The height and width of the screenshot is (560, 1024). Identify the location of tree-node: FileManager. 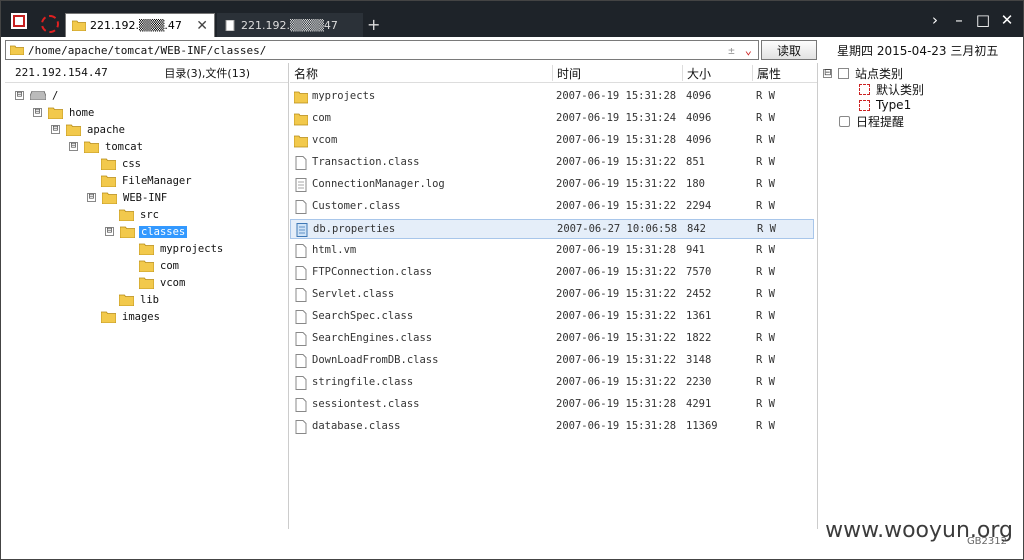
(147, 180).